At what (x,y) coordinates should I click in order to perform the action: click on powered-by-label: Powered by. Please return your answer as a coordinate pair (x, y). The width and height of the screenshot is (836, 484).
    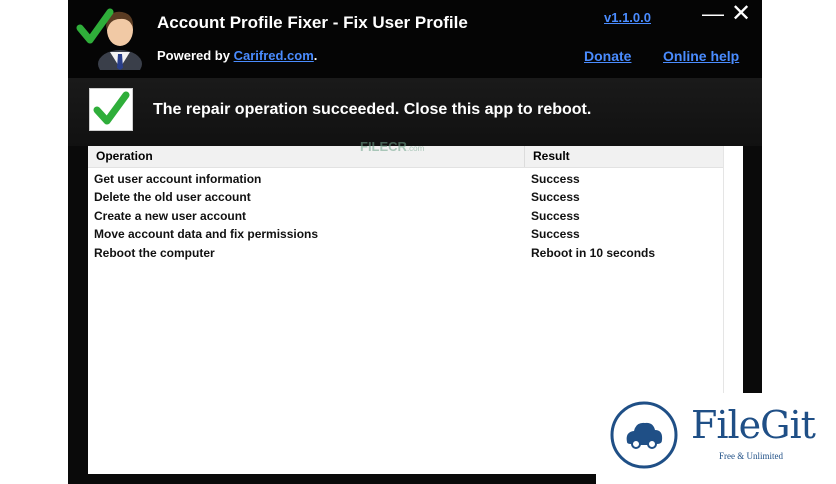
    Looking at the image, I should click on (195, 55).